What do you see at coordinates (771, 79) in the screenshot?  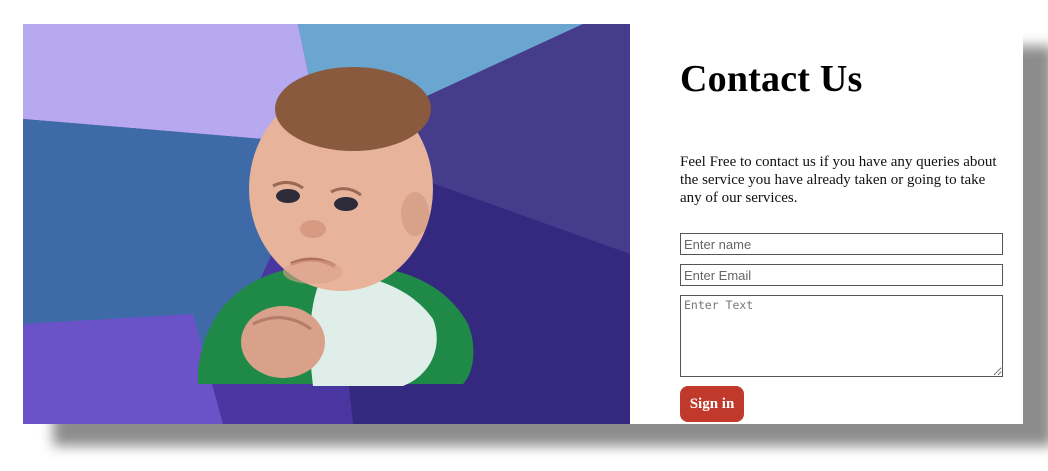 I see `page-title: Contact Us` at bounding box center [771, 79].